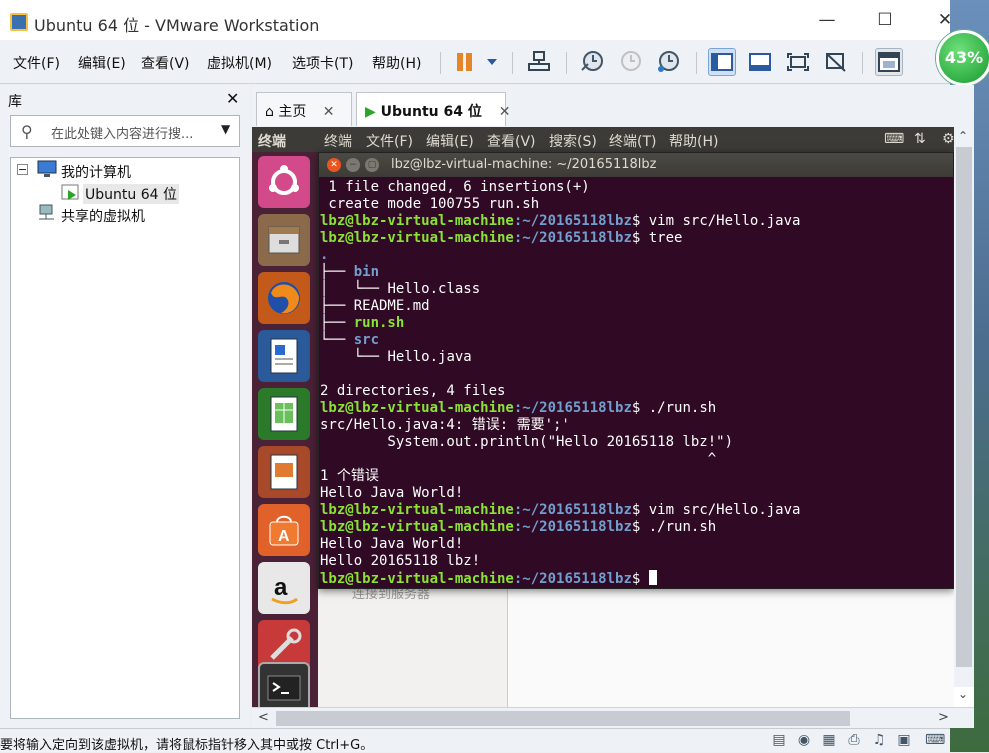 The width and height of the screenshot is (989, 753). What do you see at coordinates (304, 109) in the screenshot?
I see `tab-home: ⌂ 主页 ✕` at bounding box center [304, 109].